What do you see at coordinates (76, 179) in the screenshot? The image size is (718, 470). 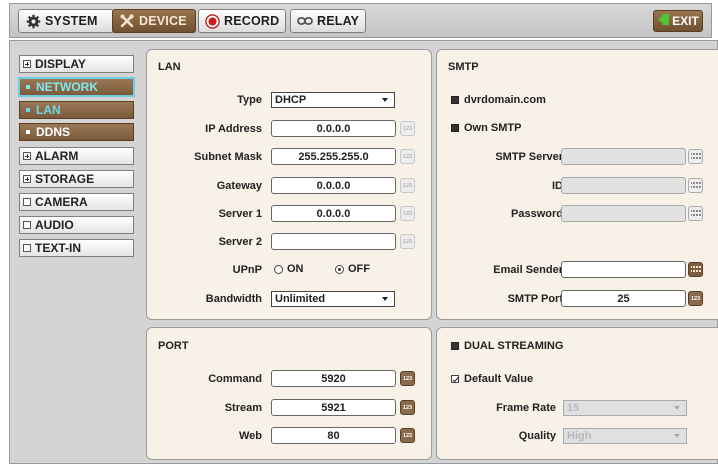 I see `menu-storage: STORAGE` at bounding box center [76, 179].